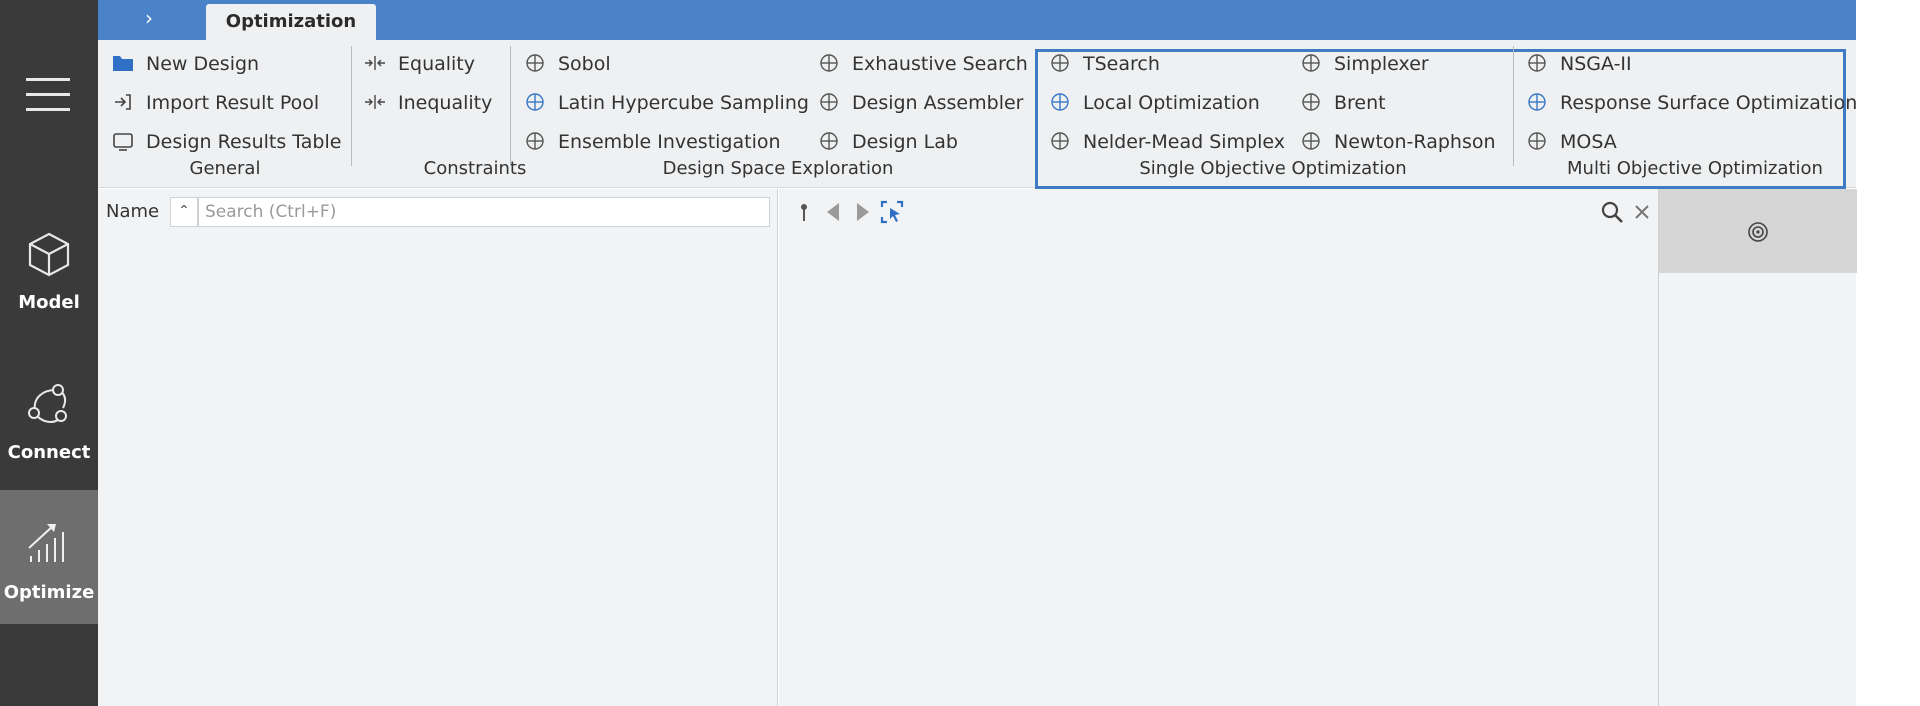 The image size is (1920, 706). What do you see at coordinates (49, 302) in the screenshot?
I see `rail-item-label: Model` at bounding box center [49, 302].